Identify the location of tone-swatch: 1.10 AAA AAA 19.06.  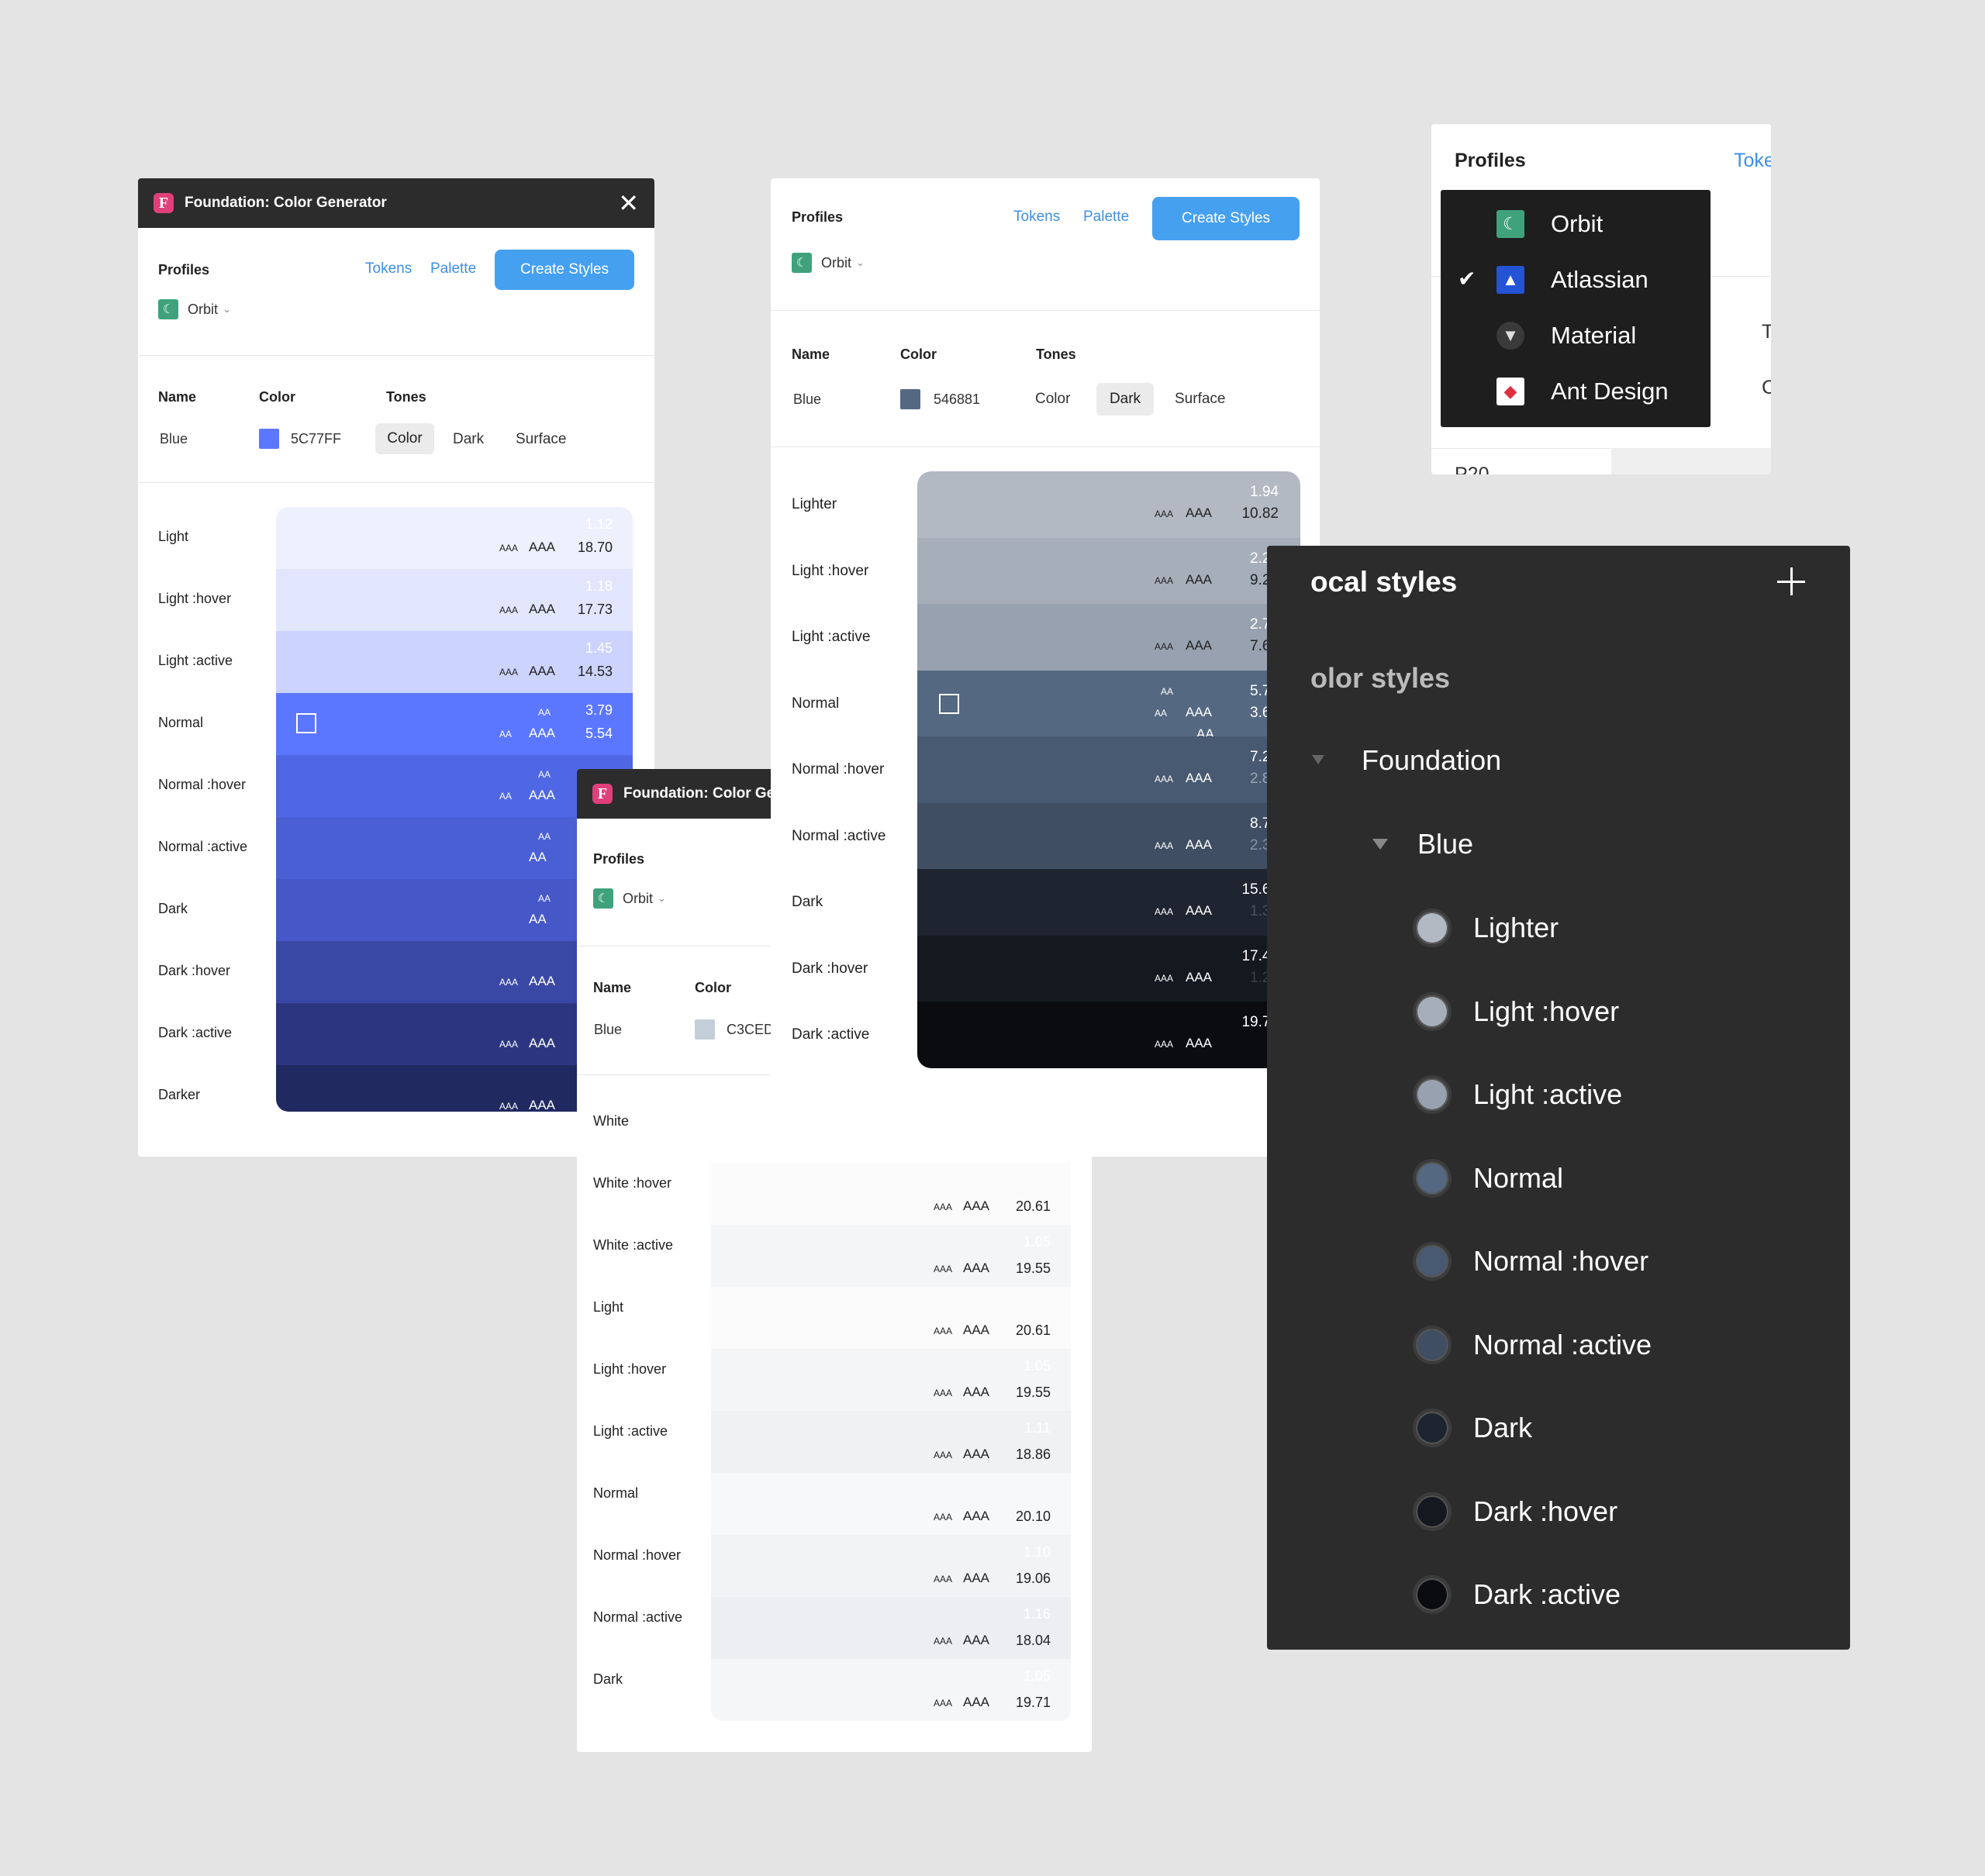
(891, 1566).